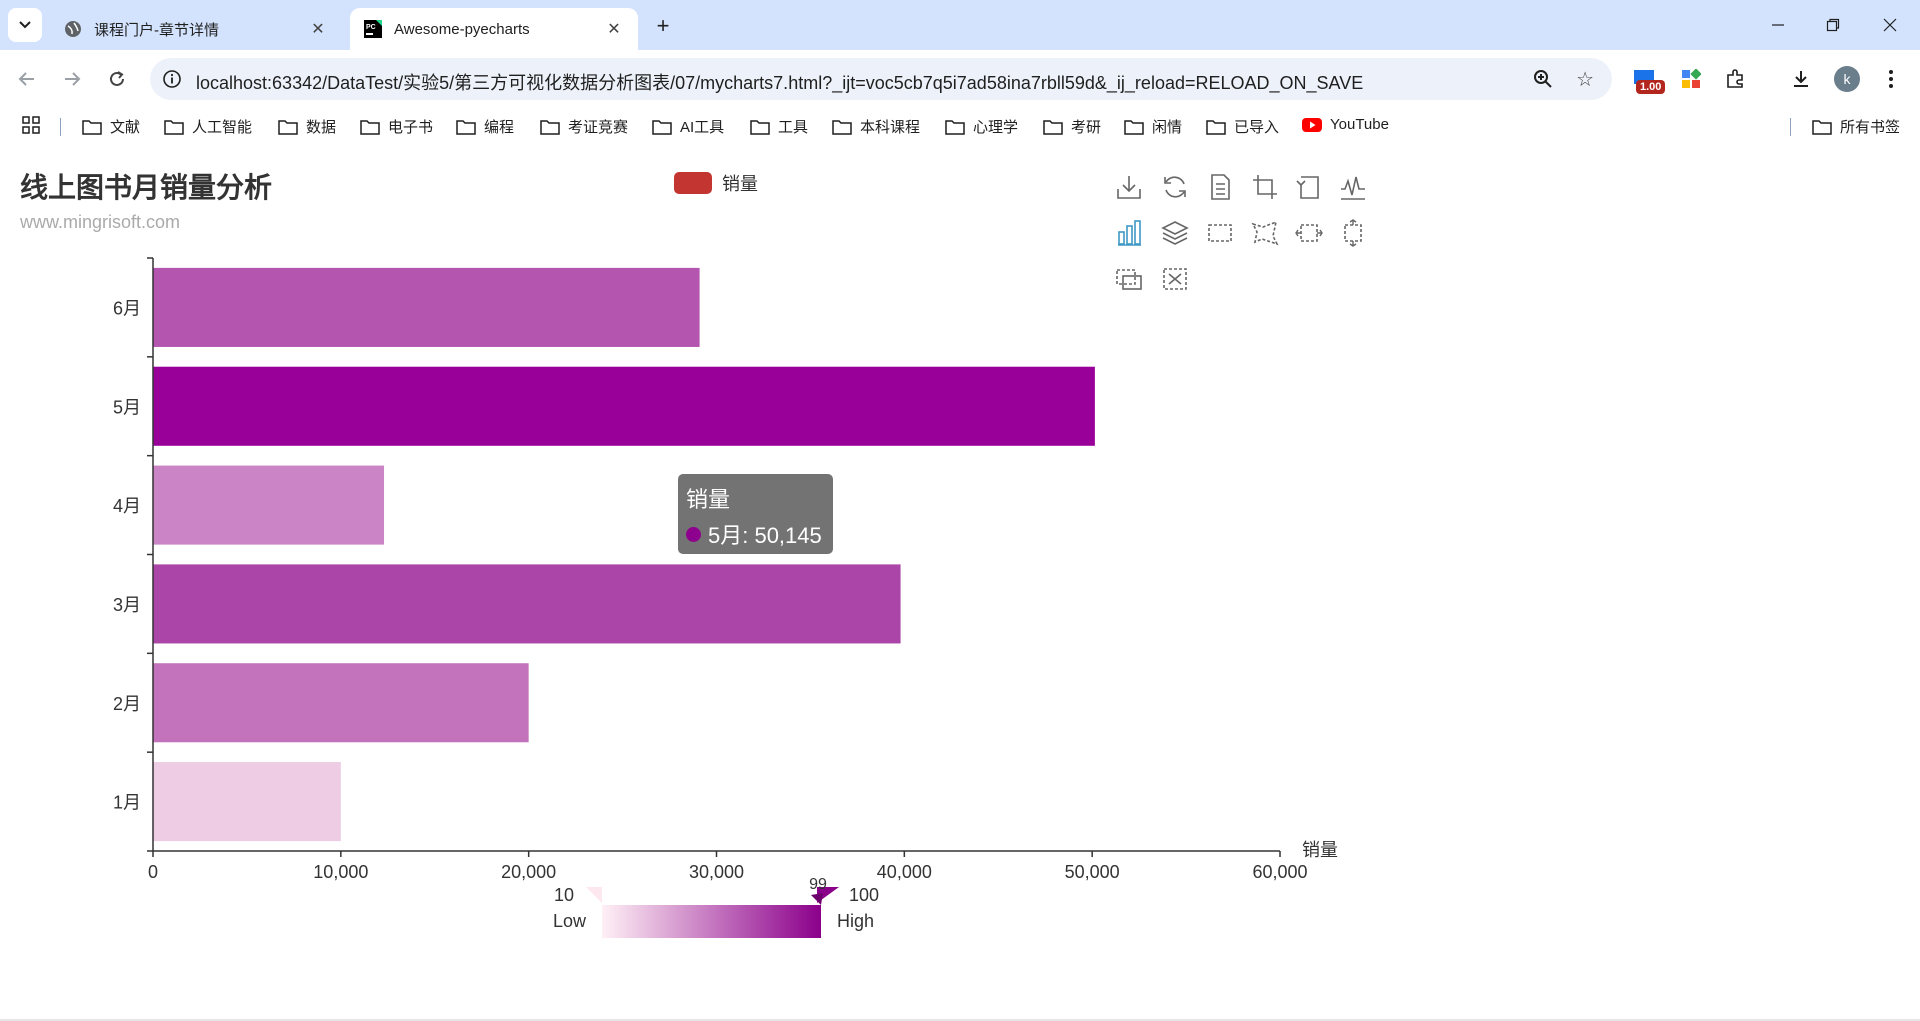 The width and height of the screenshot is (1920, 1021). I want to click on x-tick-label: 0, so click(153, 872).